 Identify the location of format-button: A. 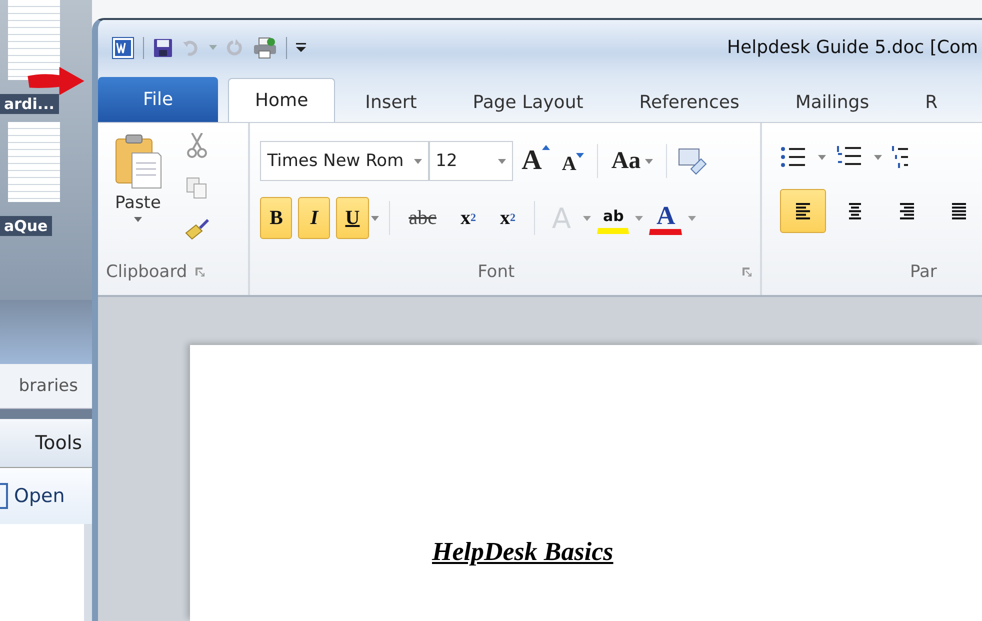
(665, 218).